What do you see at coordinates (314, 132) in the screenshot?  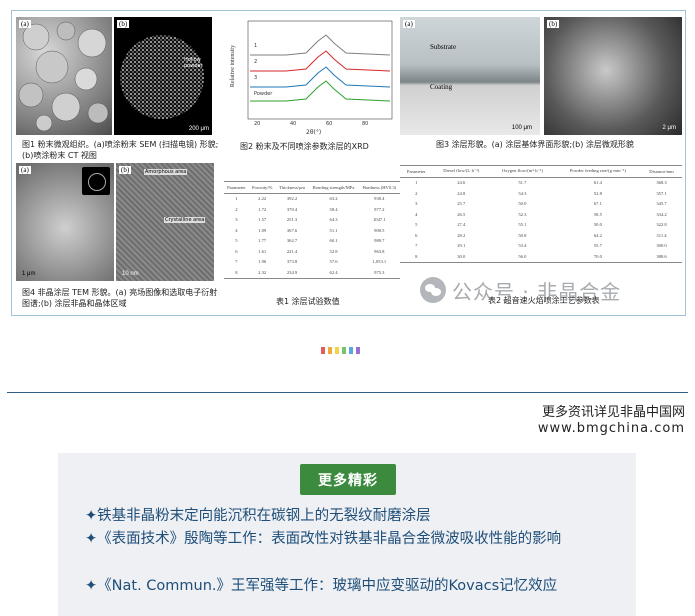 I see `xrd-xlabel: 2θ(°)` at bounding box center [314, 132].